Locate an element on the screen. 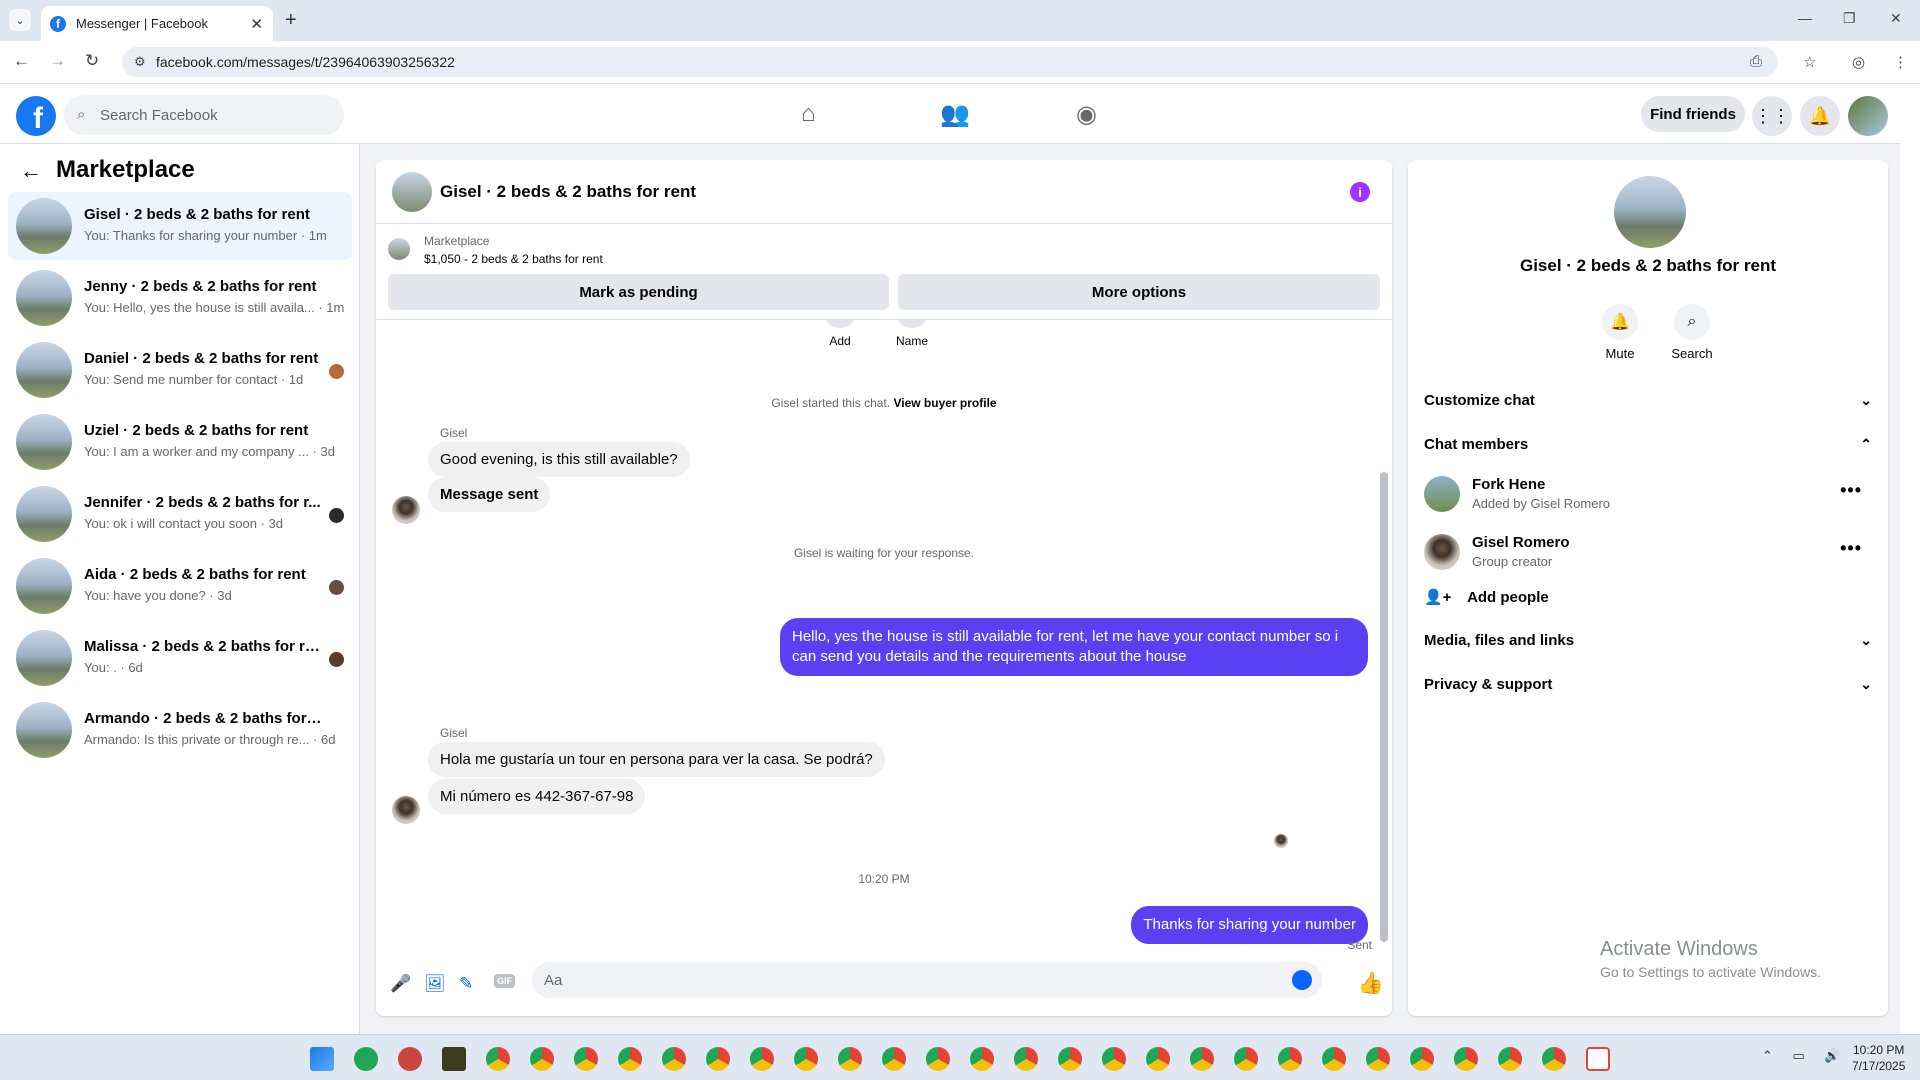 This screenshot has width=1920, height=1080. conversation-large-avatar is located at coordinates (1650, 212).